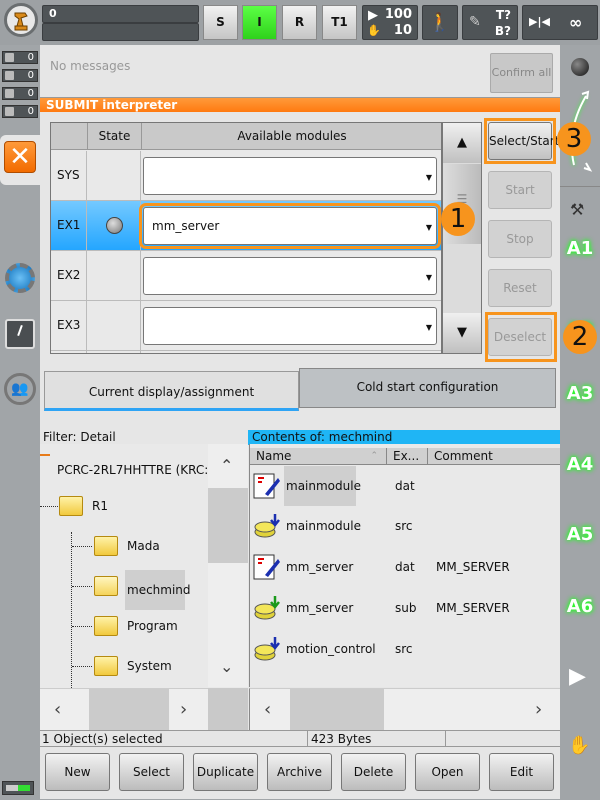  Describe the element at coordinates (226, 666) in the screenshot. I see `chevron-down-icon: ⌄` at that location.